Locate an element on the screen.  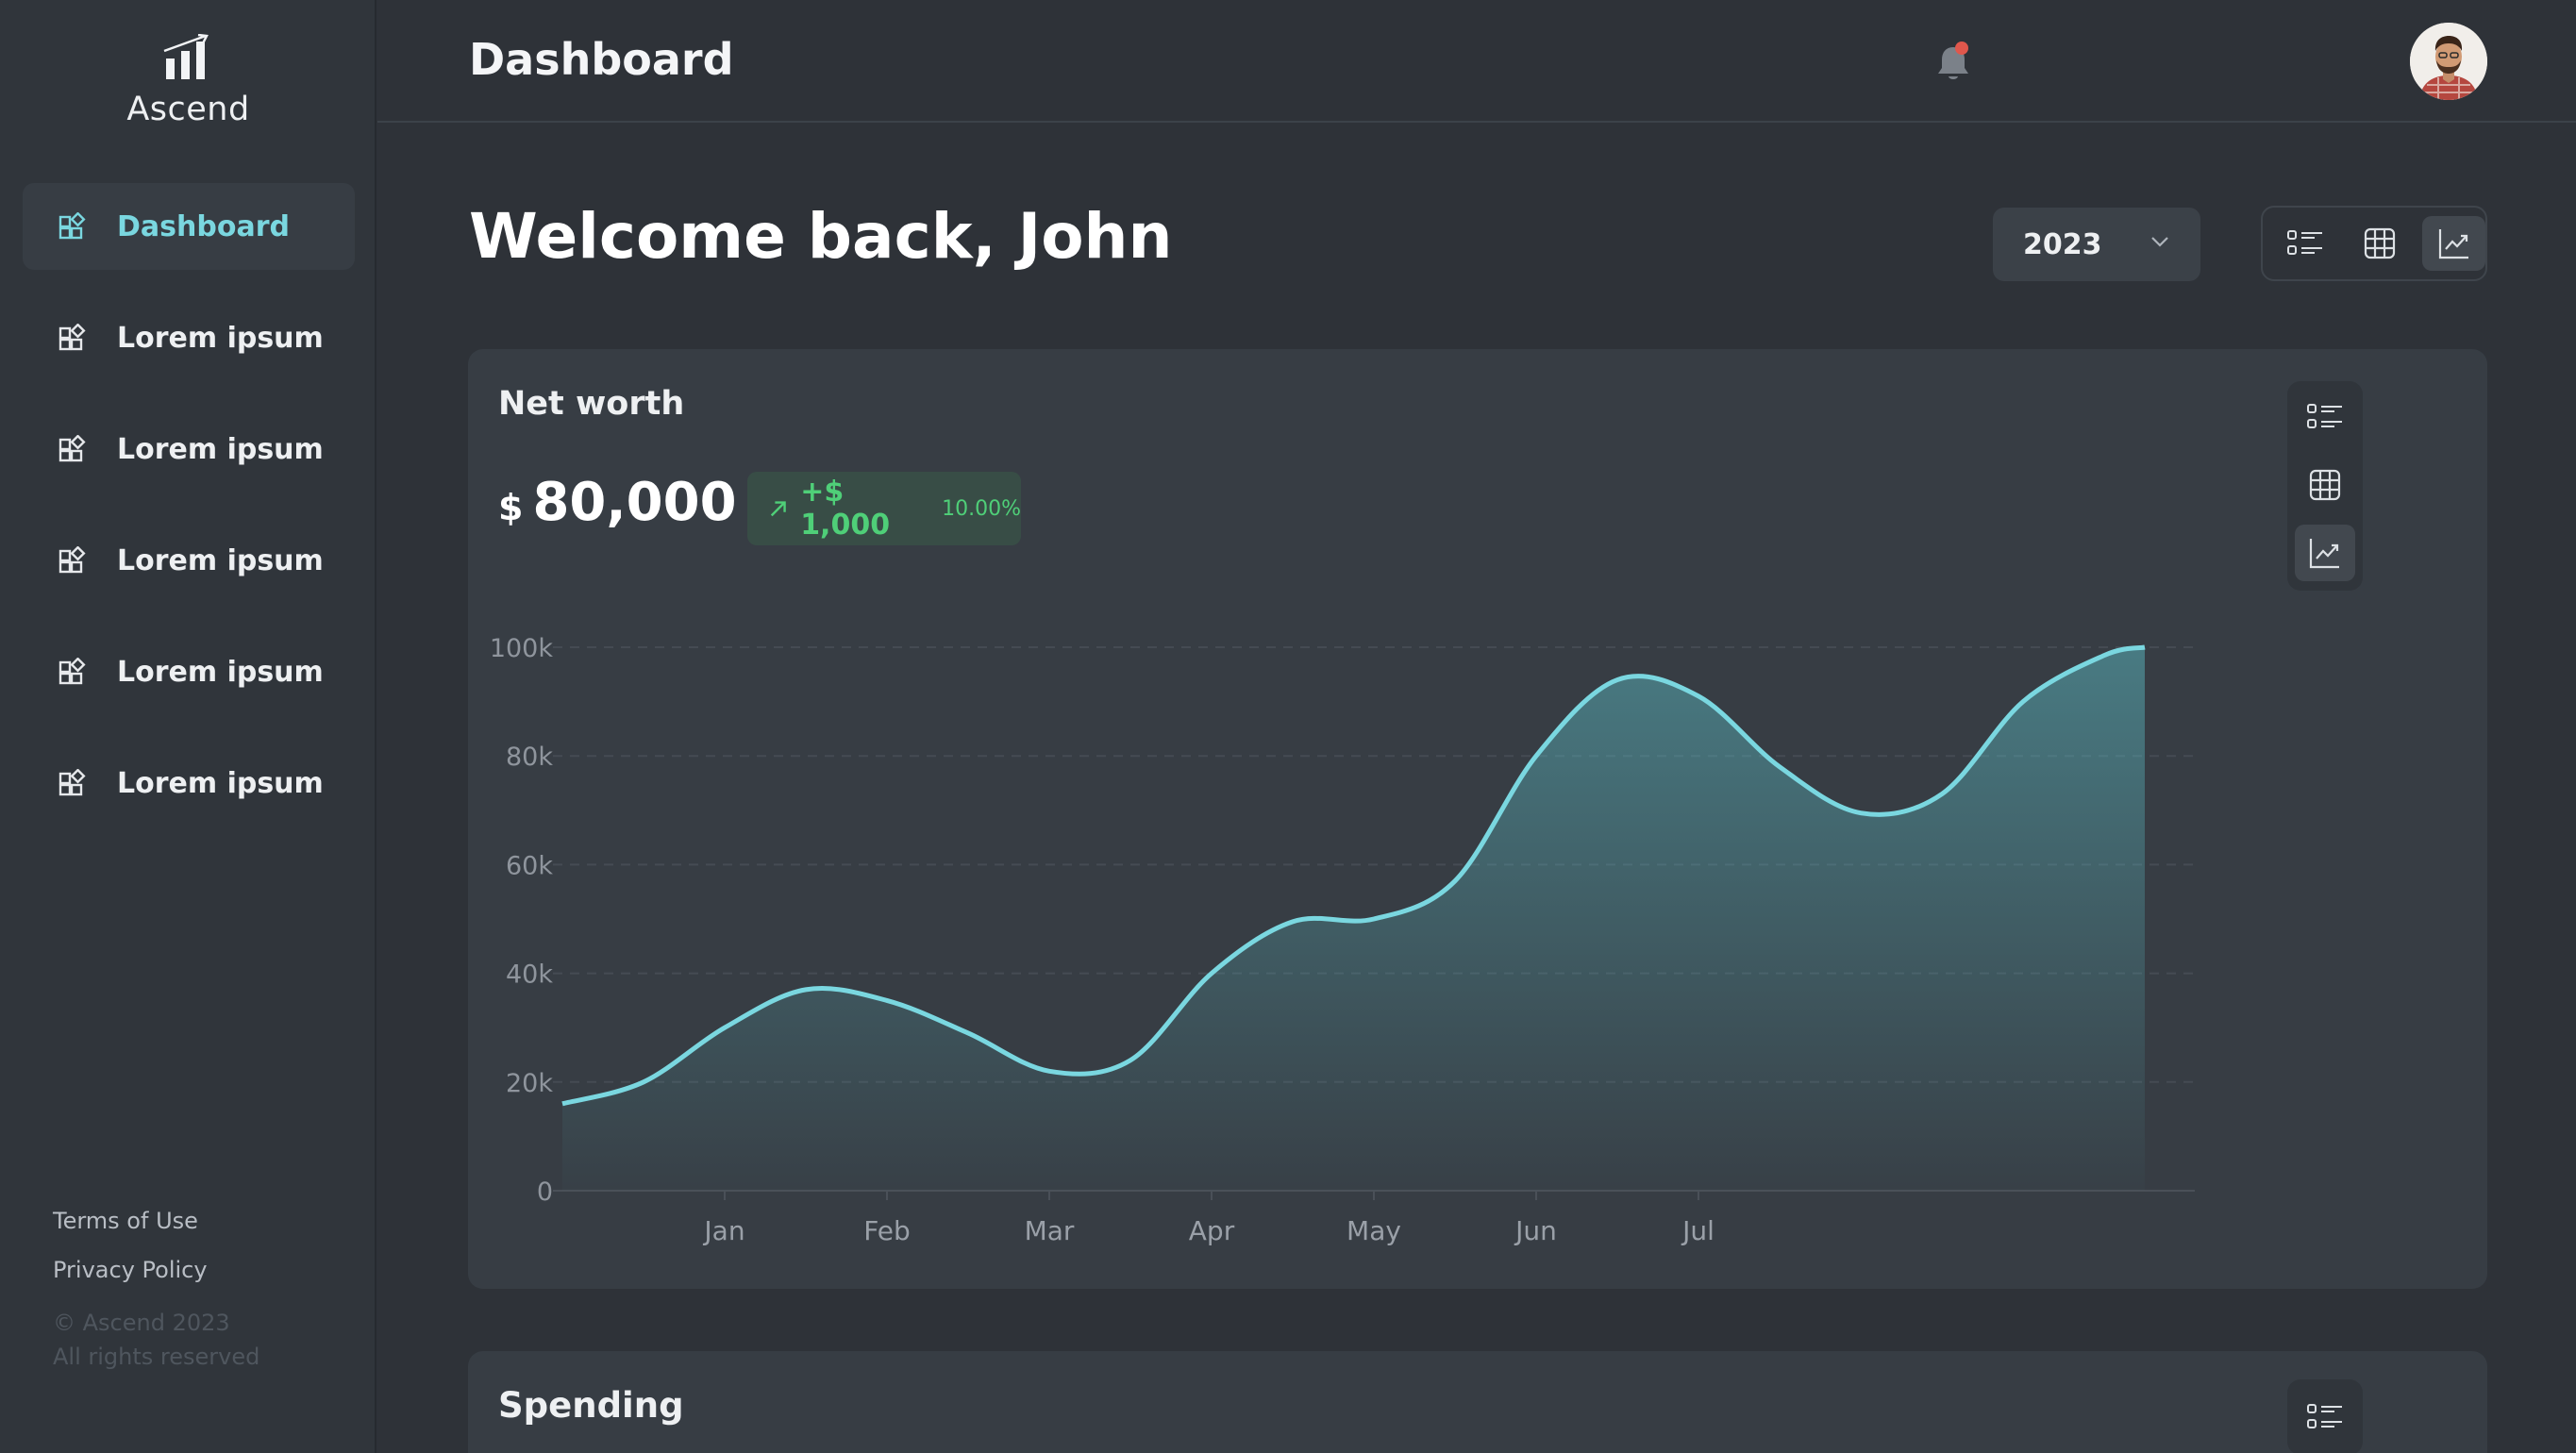
sidebar-item-dashboard: Dashboard is located at coordinates (189, 226).